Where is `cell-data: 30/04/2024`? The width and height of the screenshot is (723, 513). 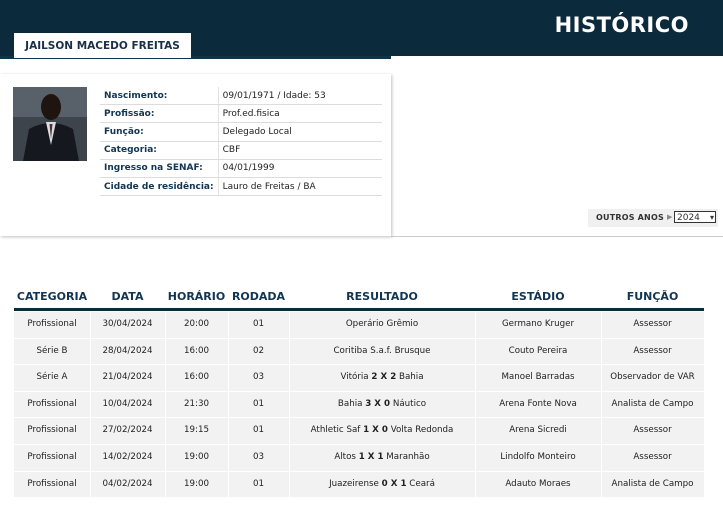 cell-data: 30/04/2024 is located at coordinates (128, 325).